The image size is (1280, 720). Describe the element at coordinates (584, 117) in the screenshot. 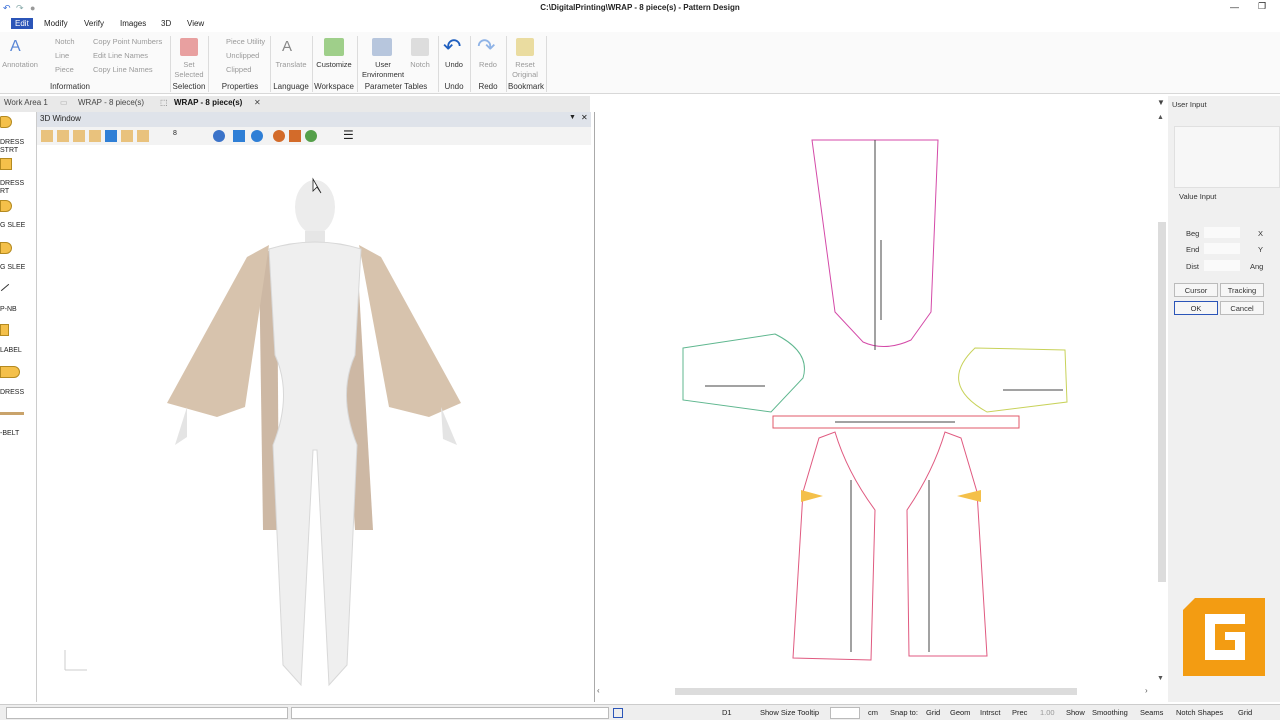

I see `close-3d-icon: ✕` at that location.